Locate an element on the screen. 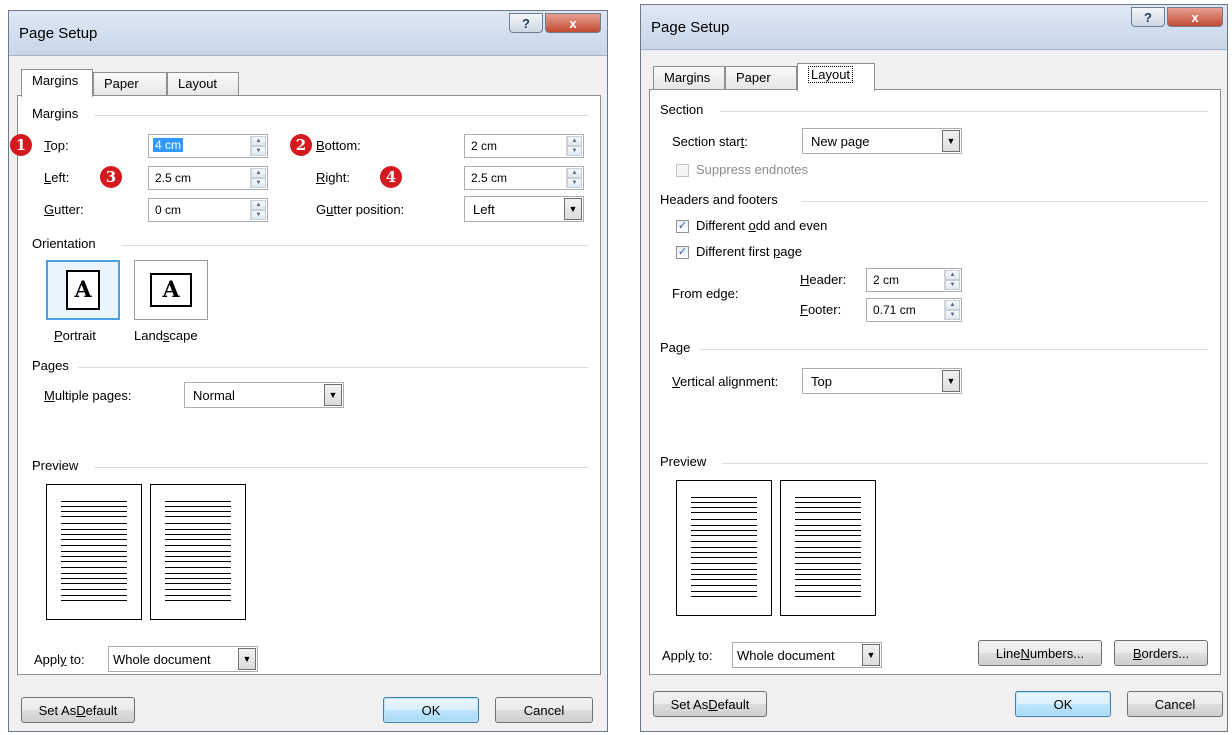 The image size is (1232, 735). preview-page-right is located at coordinates (198, 552).